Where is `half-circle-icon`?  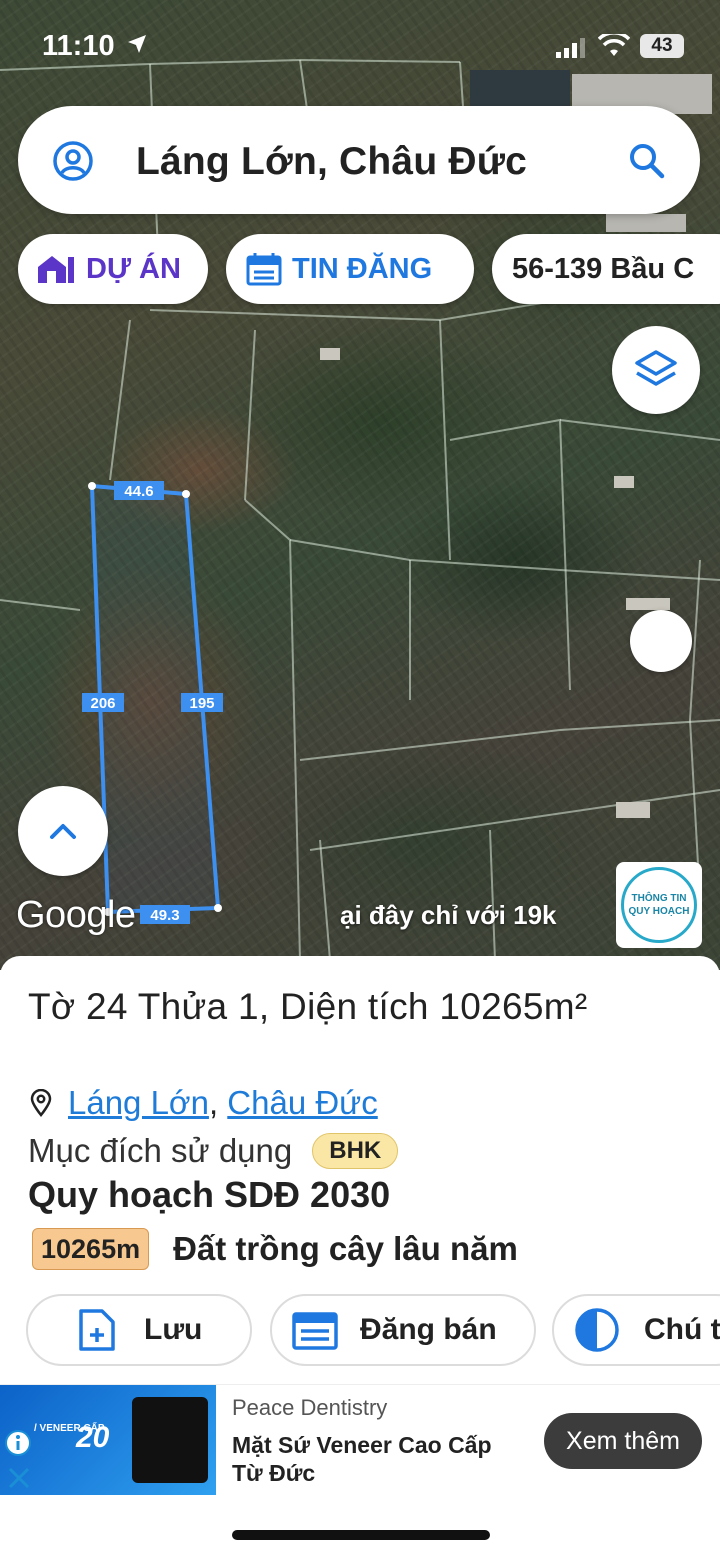 half-circle-icon is located at coordinates (597, 1330).